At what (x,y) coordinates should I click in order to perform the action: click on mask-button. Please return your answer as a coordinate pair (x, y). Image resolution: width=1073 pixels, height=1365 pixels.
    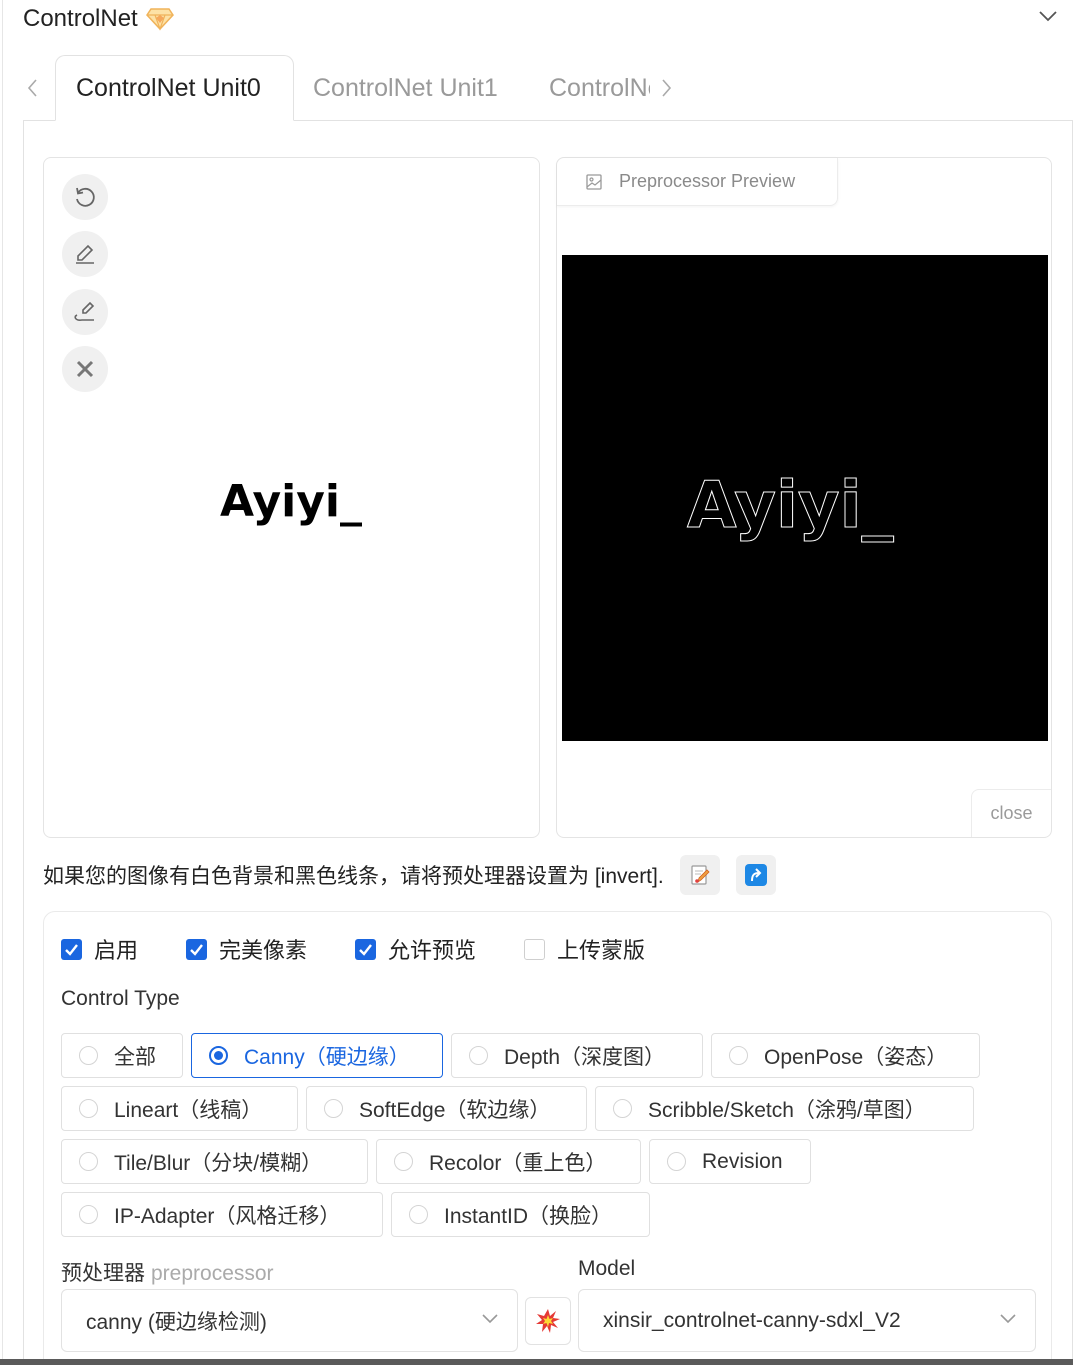
    Looking at the image, I should click on (85, 312).